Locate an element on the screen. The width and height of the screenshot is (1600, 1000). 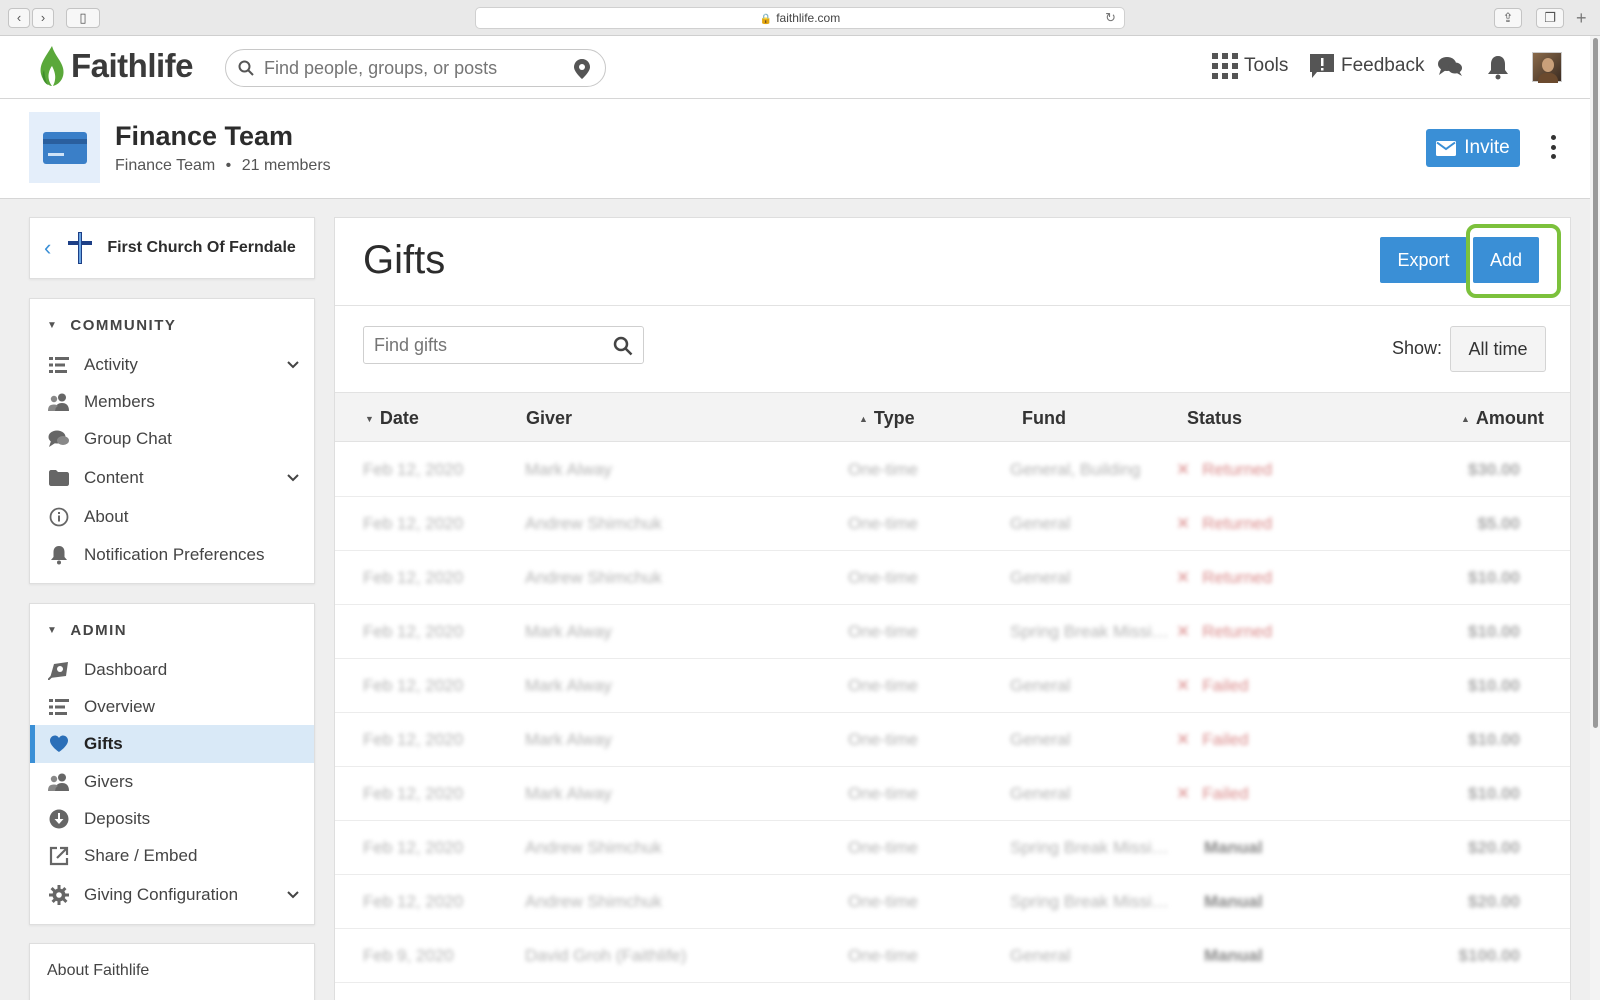
sidebar-item-overview: Overview is located at coordinates (172, 707).